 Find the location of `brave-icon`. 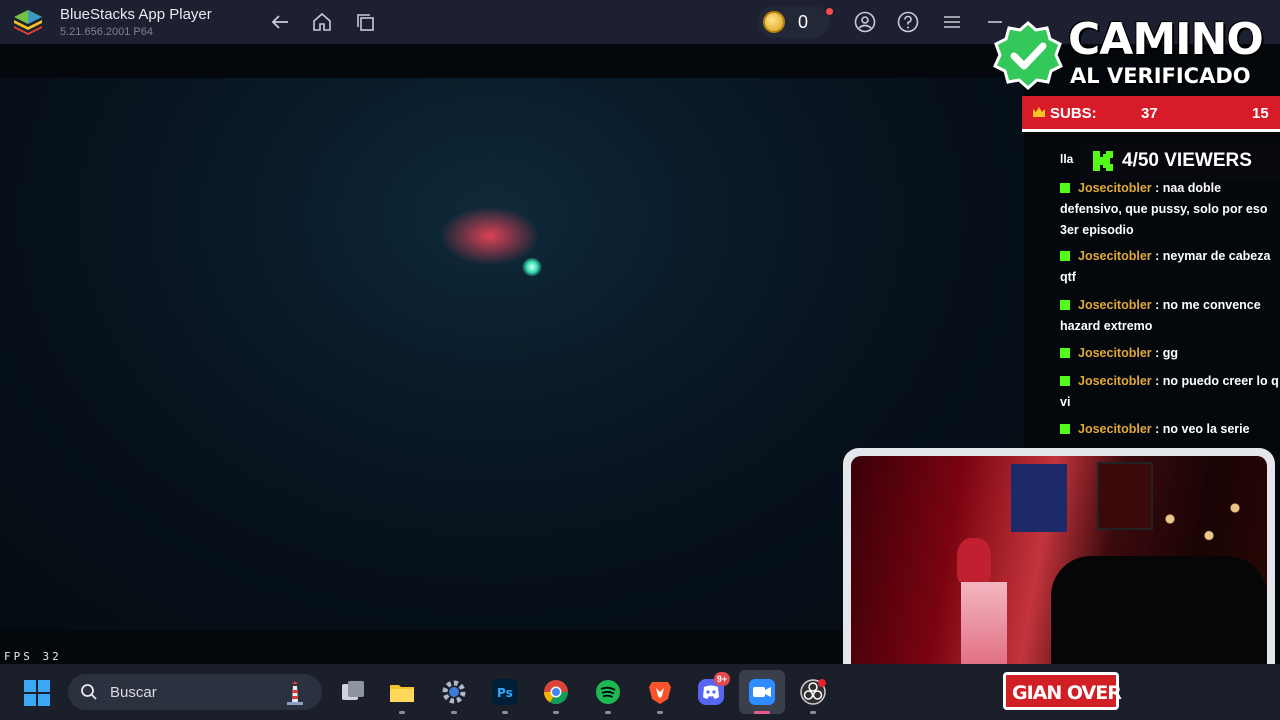

brave-icon is located at coordinates (660, 692).